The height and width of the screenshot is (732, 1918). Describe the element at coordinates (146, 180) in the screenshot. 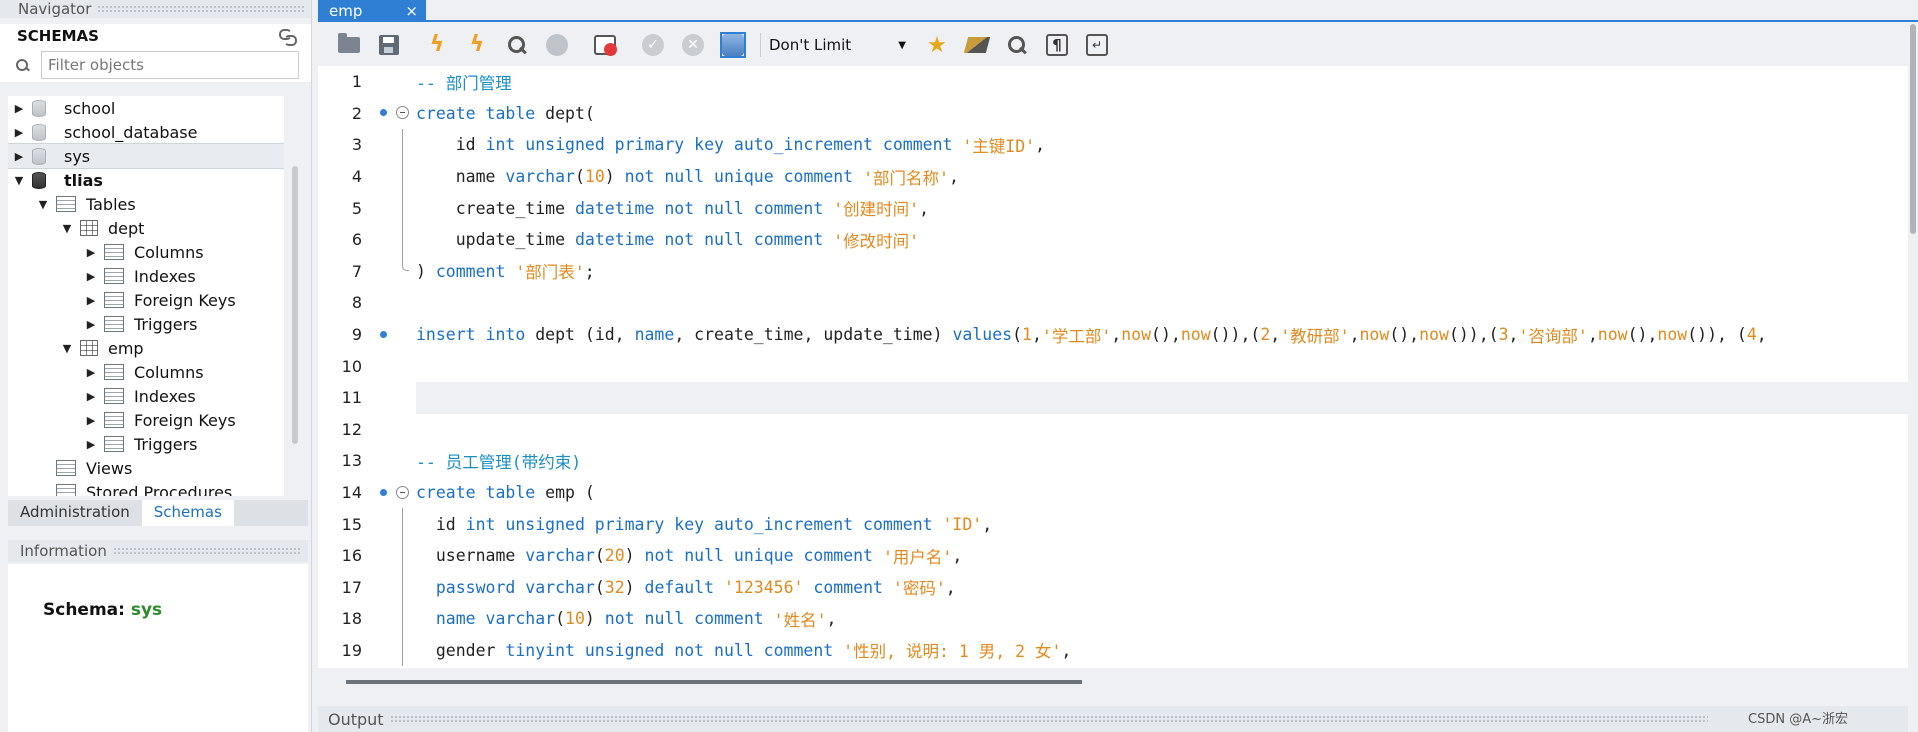

I see `tree-item: ▼ tlias` at that location.